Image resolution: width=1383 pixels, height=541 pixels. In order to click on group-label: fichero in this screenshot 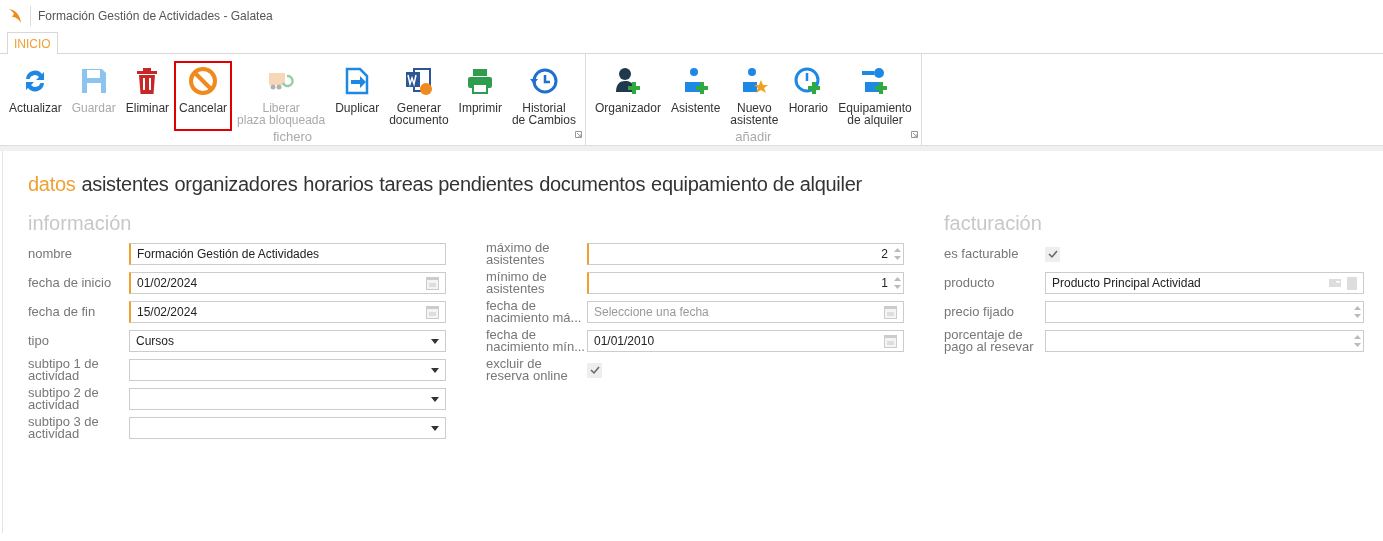, I will do `click(292, 138)`.